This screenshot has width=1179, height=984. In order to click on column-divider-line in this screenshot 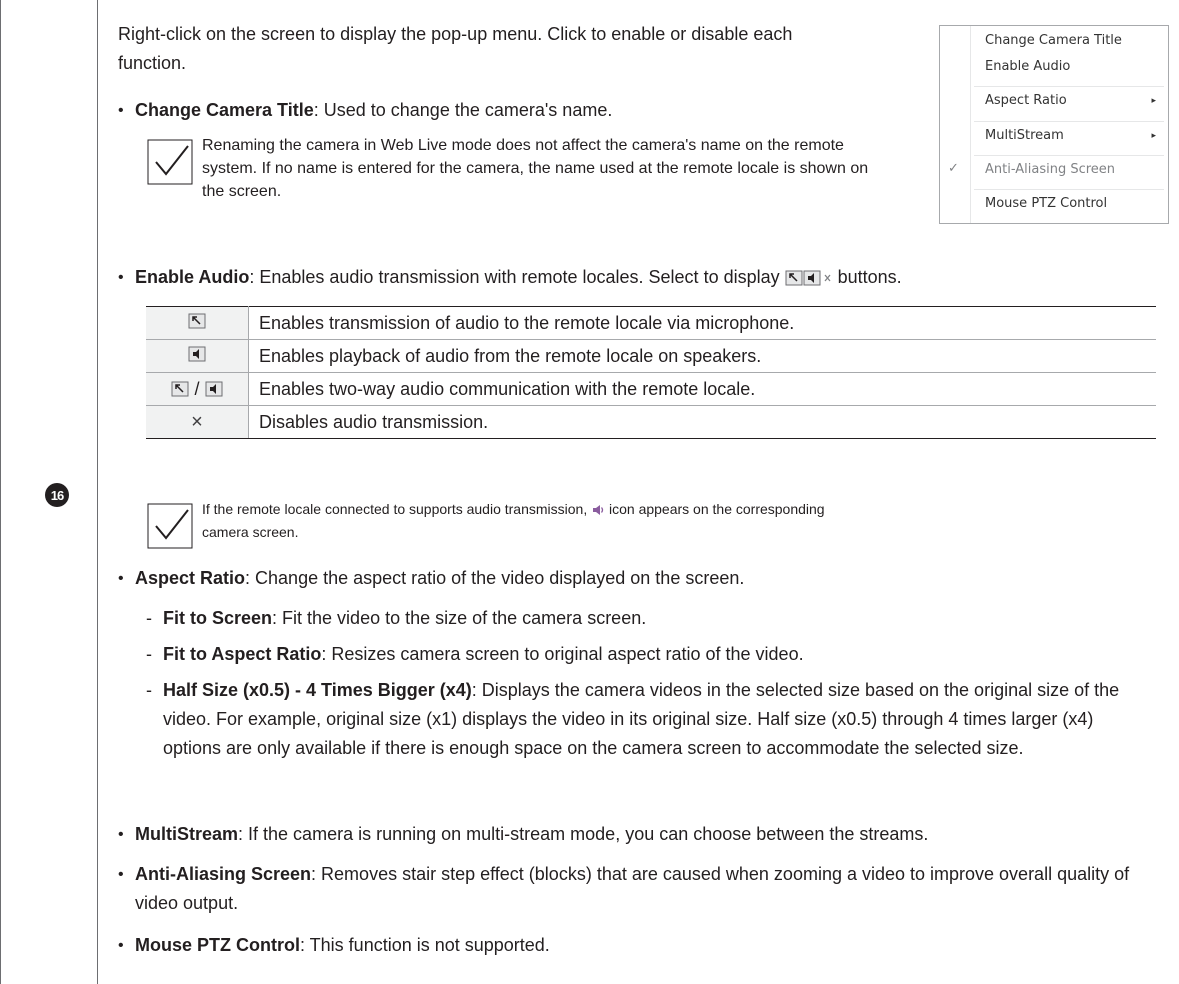, I will do `click(97, 492)`.